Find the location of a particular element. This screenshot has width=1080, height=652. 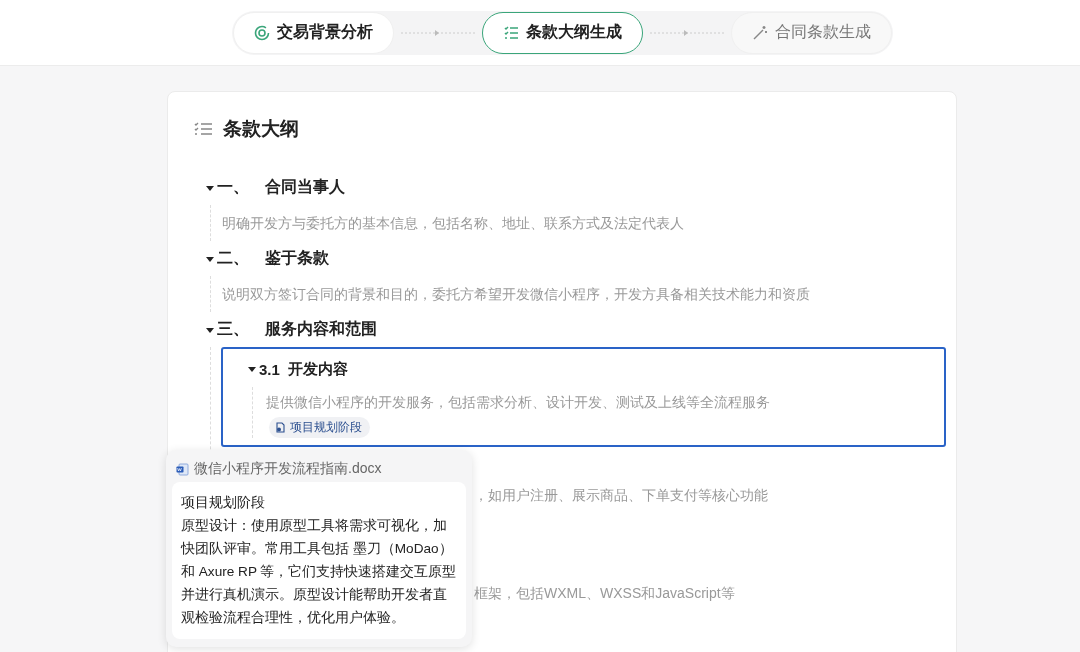

section-number: 二、 is located at coordinates (233, 258).